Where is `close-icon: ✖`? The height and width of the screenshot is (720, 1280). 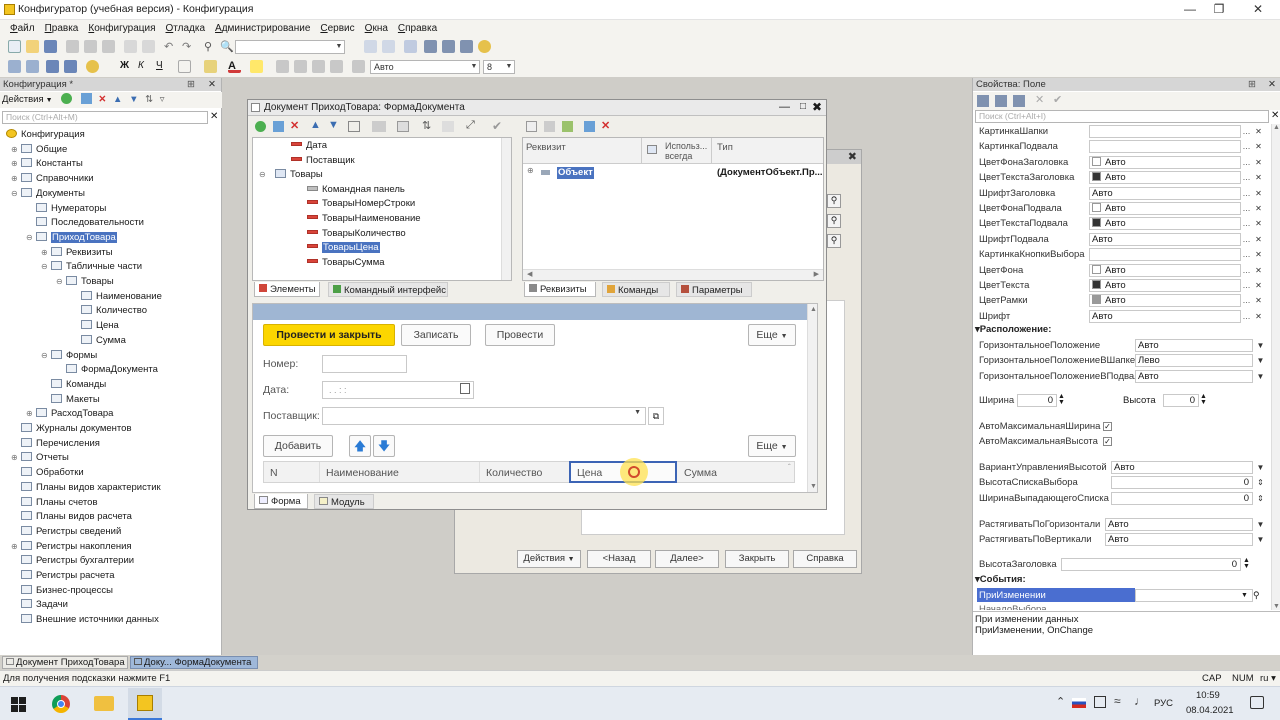
close-icon: ✖ is located at coordinates (817, 107).